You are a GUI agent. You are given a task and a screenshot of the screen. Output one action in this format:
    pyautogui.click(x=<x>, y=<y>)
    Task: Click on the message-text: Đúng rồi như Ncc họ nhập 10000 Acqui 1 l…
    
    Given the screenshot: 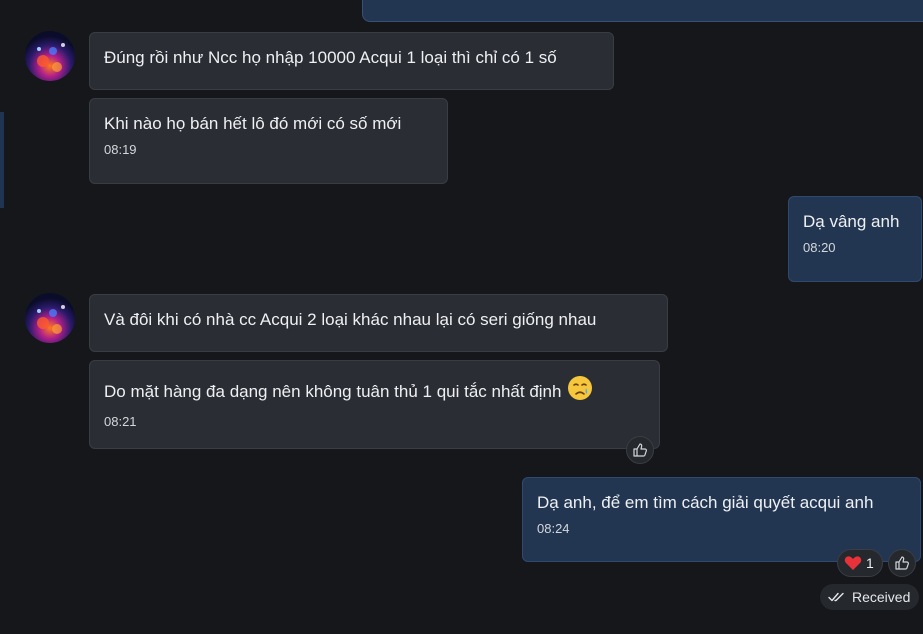 What is the action you would take?
    pyautogui.click(x=330, y=57)
    